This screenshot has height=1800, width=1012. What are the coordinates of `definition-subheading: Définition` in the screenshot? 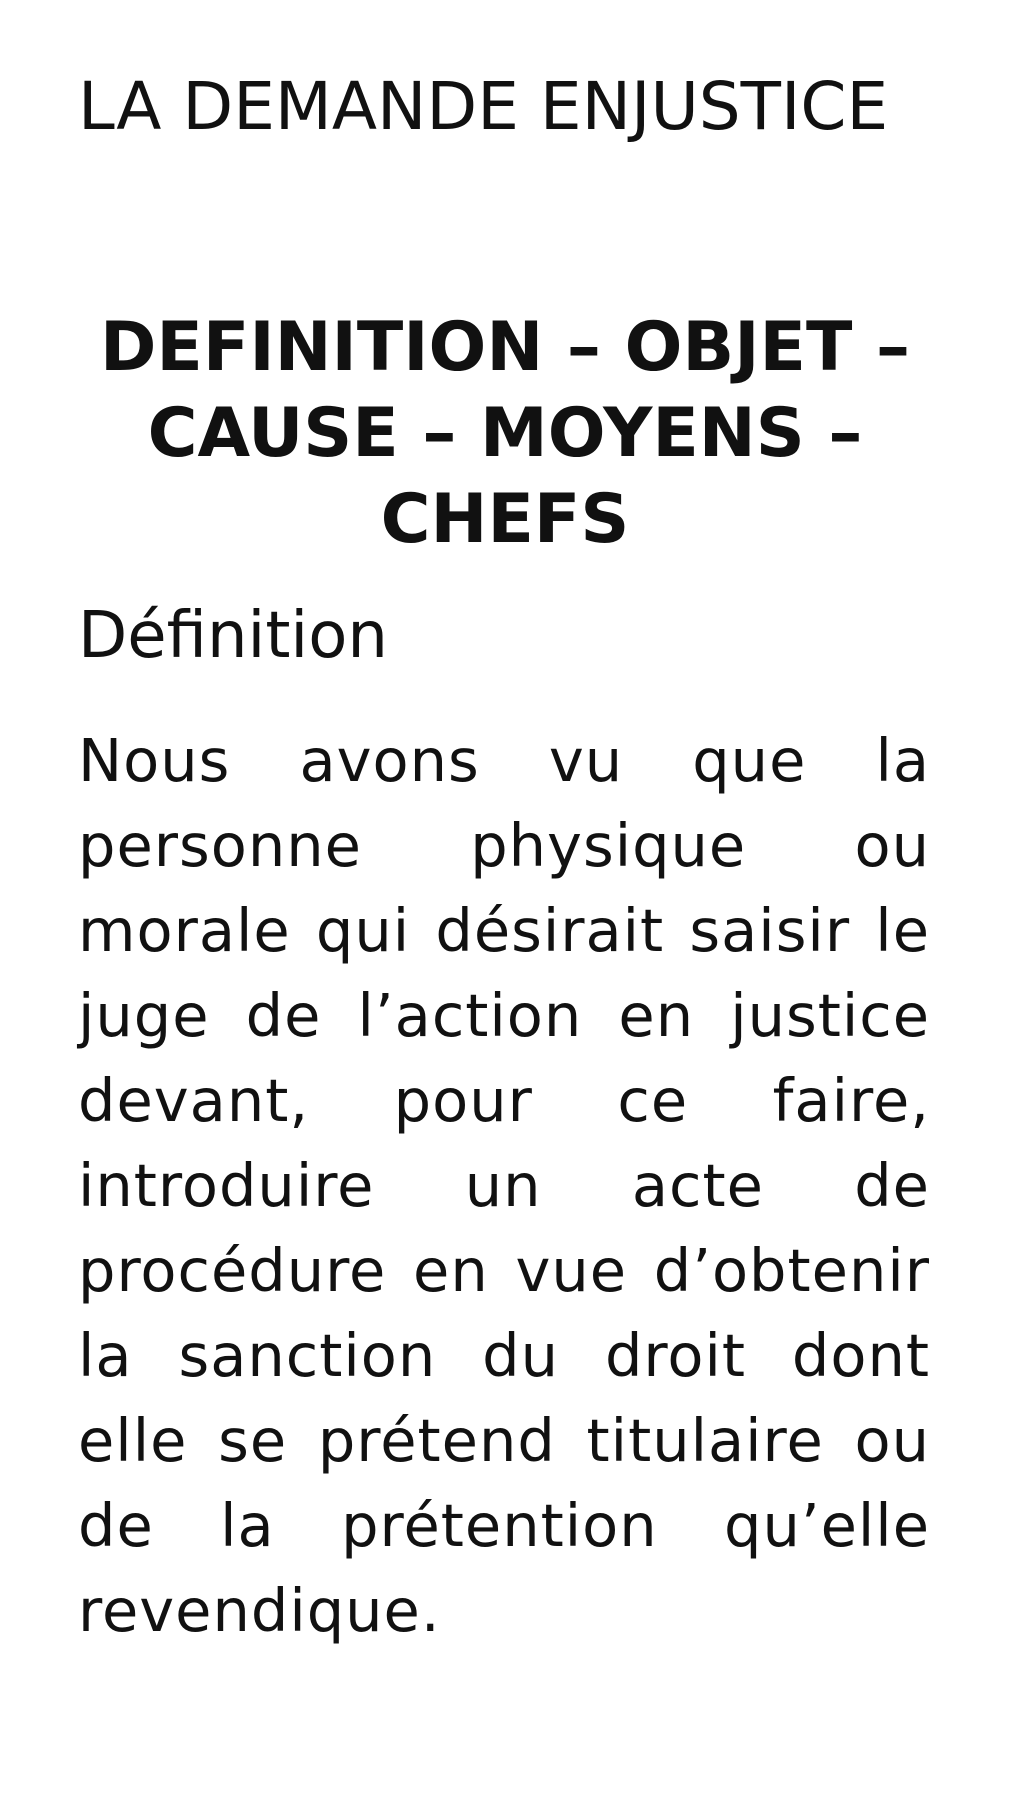 It's located at (233, 636).